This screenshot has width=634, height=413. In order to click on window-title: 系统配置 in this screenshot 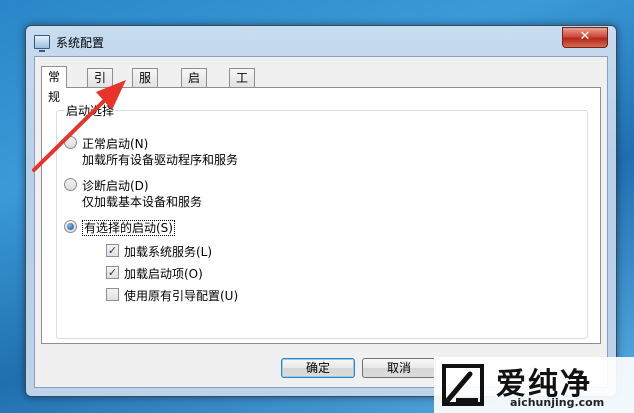, I will do `click(80, 43)`.